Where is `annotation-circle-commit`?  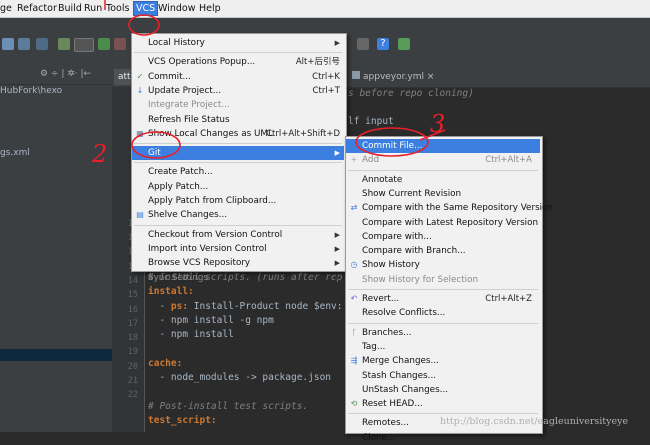
annotation-circle-commit is located at coordinates (392, 142).